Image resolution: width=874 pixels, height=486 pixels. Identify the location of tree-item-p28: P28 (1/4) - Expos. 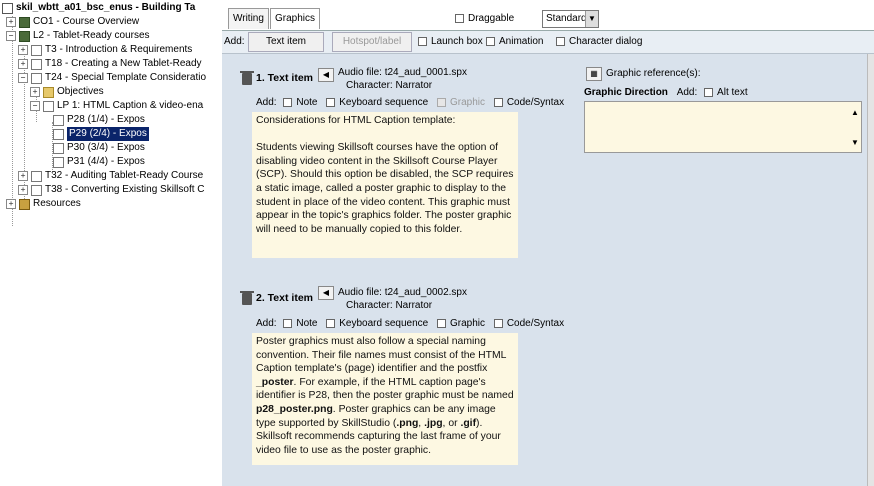
(99, 120).